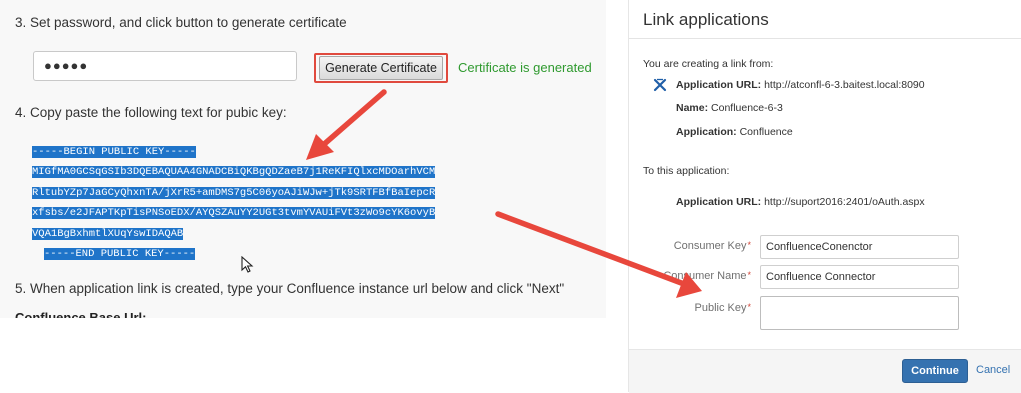 The height and width of the screenshot is (393, 1021). What do you see at coordinates (692, 108) in the screenshot?
I see `from-name-label: Name:` at bounding box center [692, 108].